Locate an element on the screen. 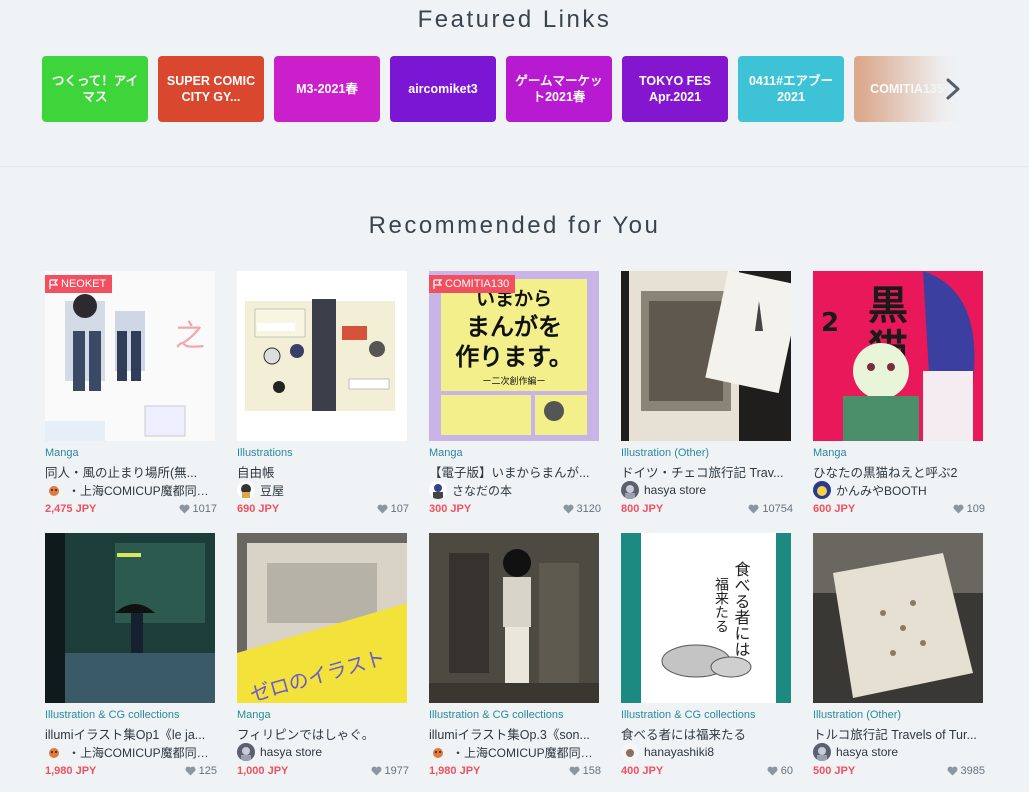  product-title: ひなたの黒猫ねえと呼ぶ2 is located at coordinates (898, 471).